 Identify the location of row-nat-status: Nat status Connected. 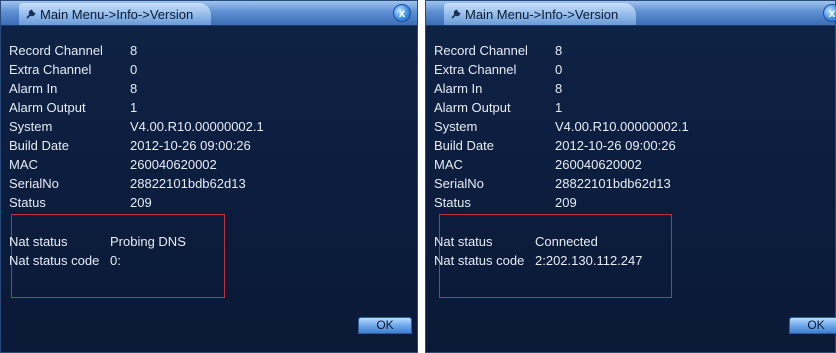
(538, 241).